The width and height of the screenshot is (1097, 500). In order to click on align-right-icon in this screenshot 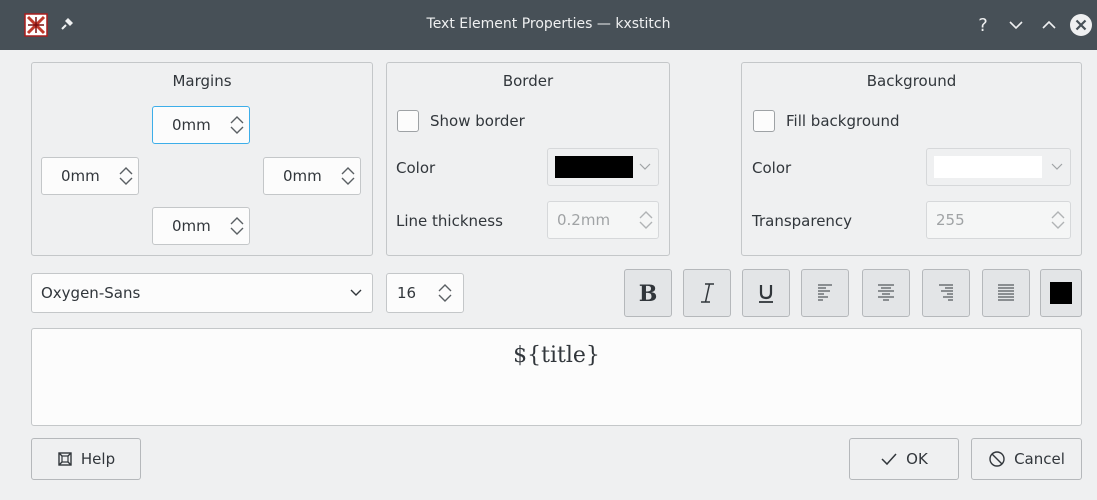, I will do `click(946, 292)`.